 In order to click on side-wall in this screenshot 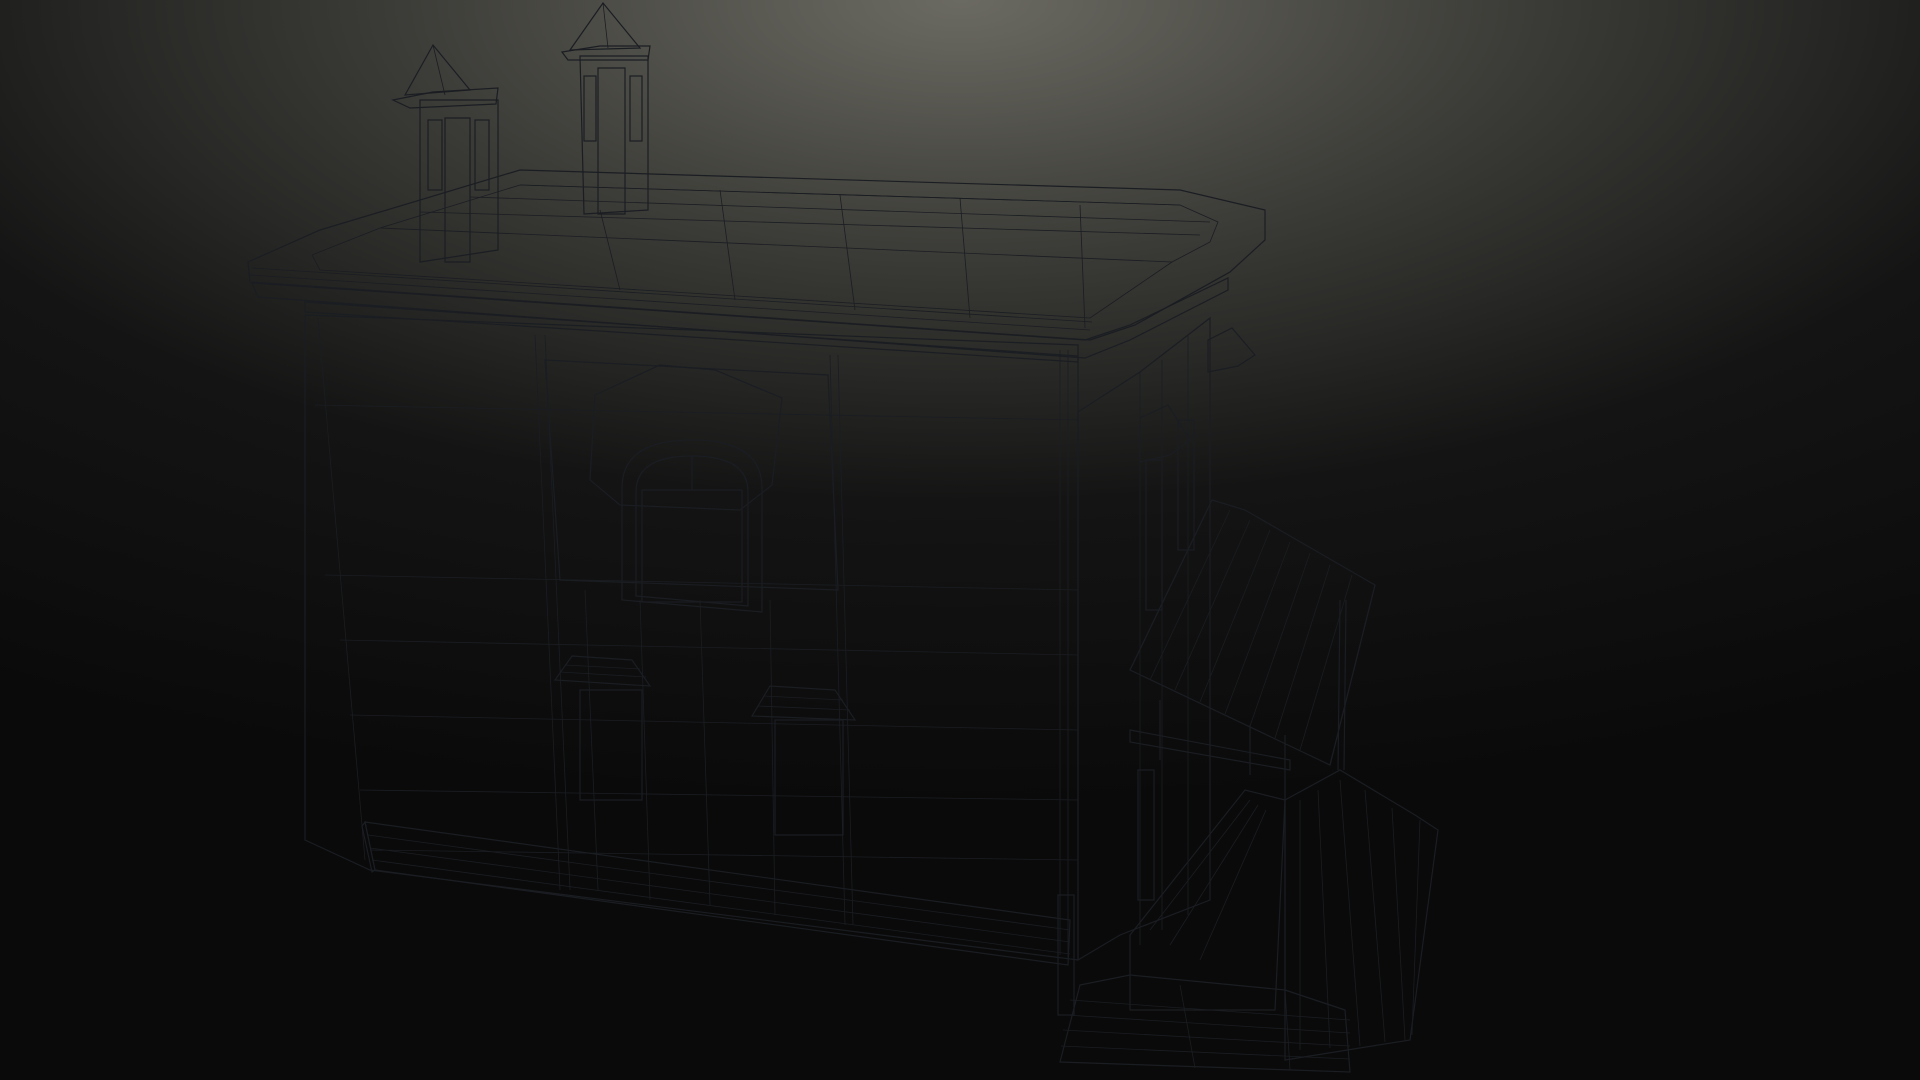, I will do `click(1166, 639)`.